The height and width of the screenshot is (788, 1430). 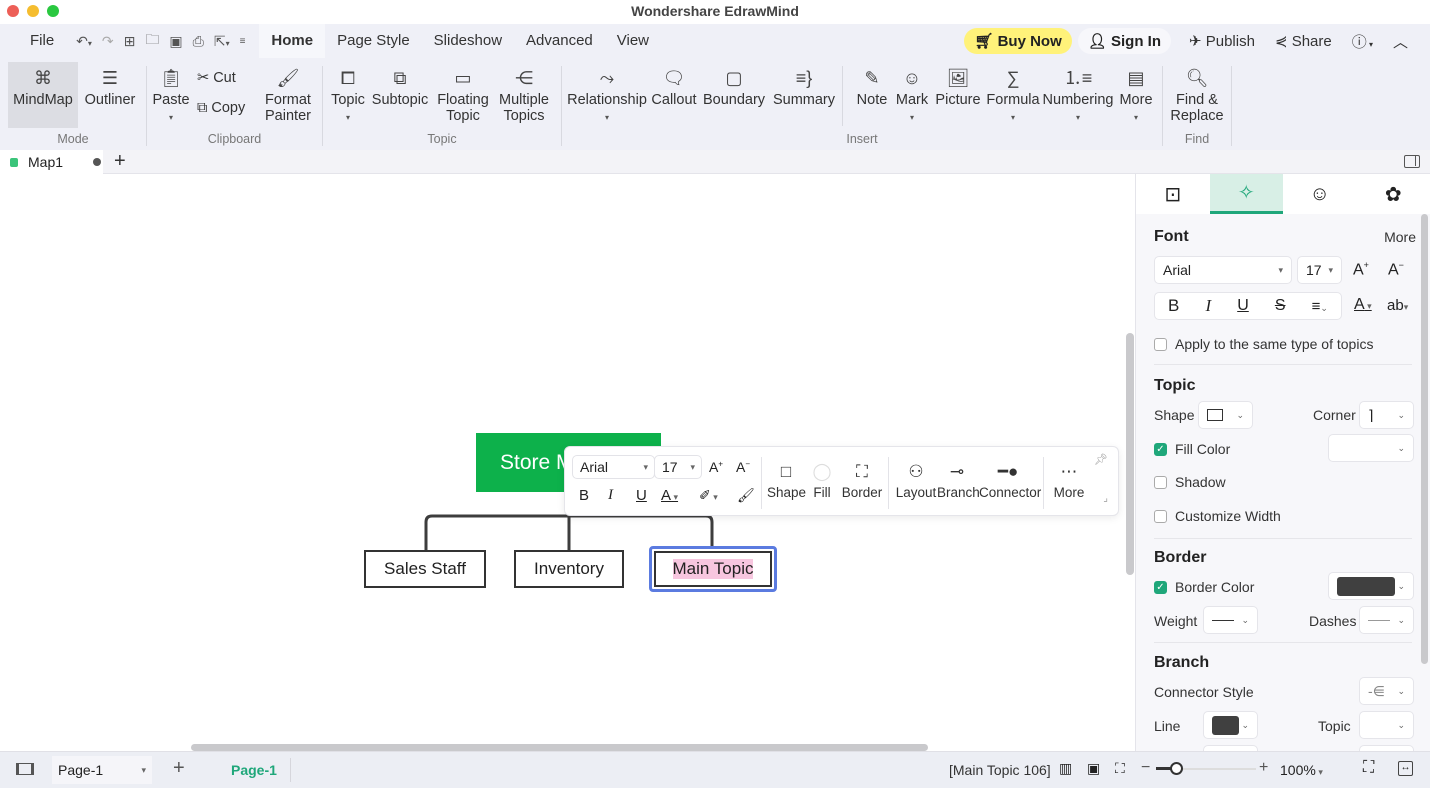 I want to click on increase-font-icon: A+, so click(x=716, y=467).